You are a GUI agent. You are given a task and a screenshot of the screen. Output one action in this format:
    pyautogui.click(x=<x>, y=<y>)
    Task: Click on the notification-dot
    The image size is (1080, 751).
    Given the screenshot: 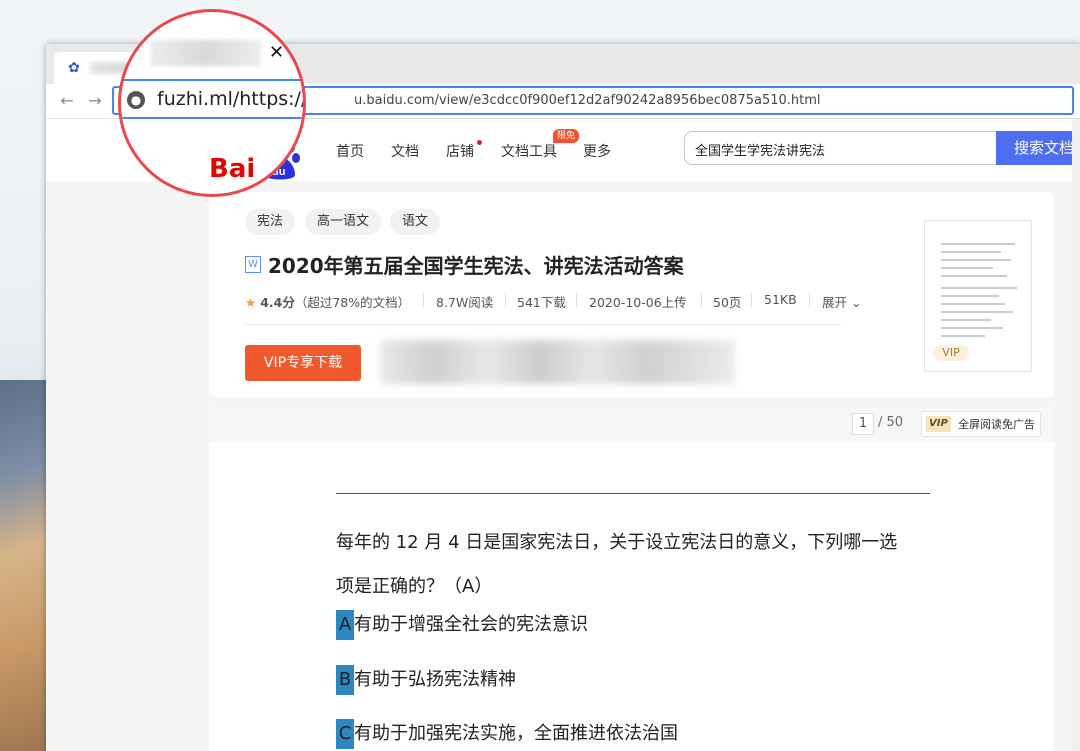 What is the action you would take?
    pyautogui.click(x=479, y=142)
    